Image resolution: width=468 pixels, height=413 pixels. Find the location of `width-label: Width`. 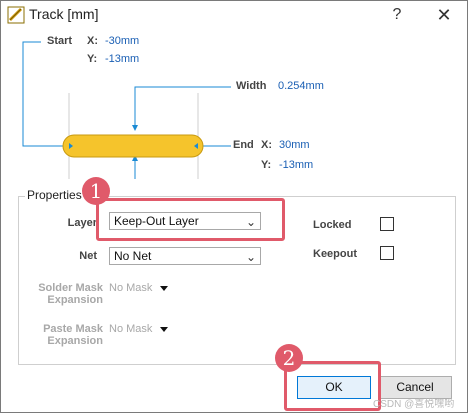

width-label: Width is located at coordinates (251, 86).